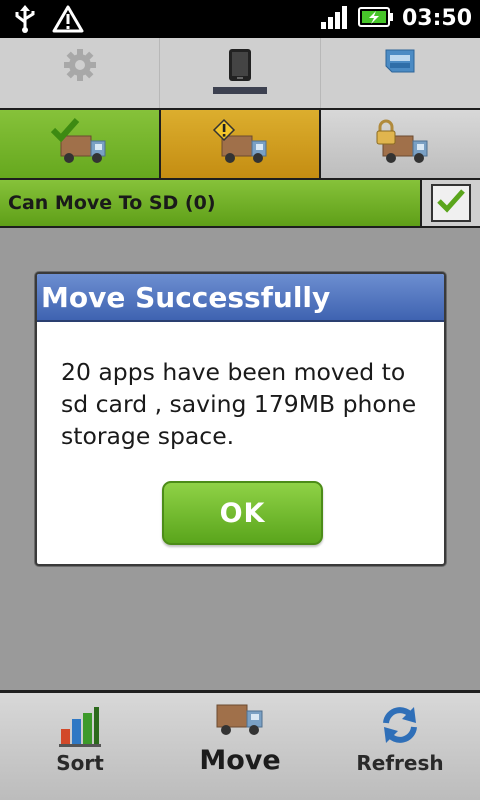  I want to click on move-label: Move, so click(240, 760).